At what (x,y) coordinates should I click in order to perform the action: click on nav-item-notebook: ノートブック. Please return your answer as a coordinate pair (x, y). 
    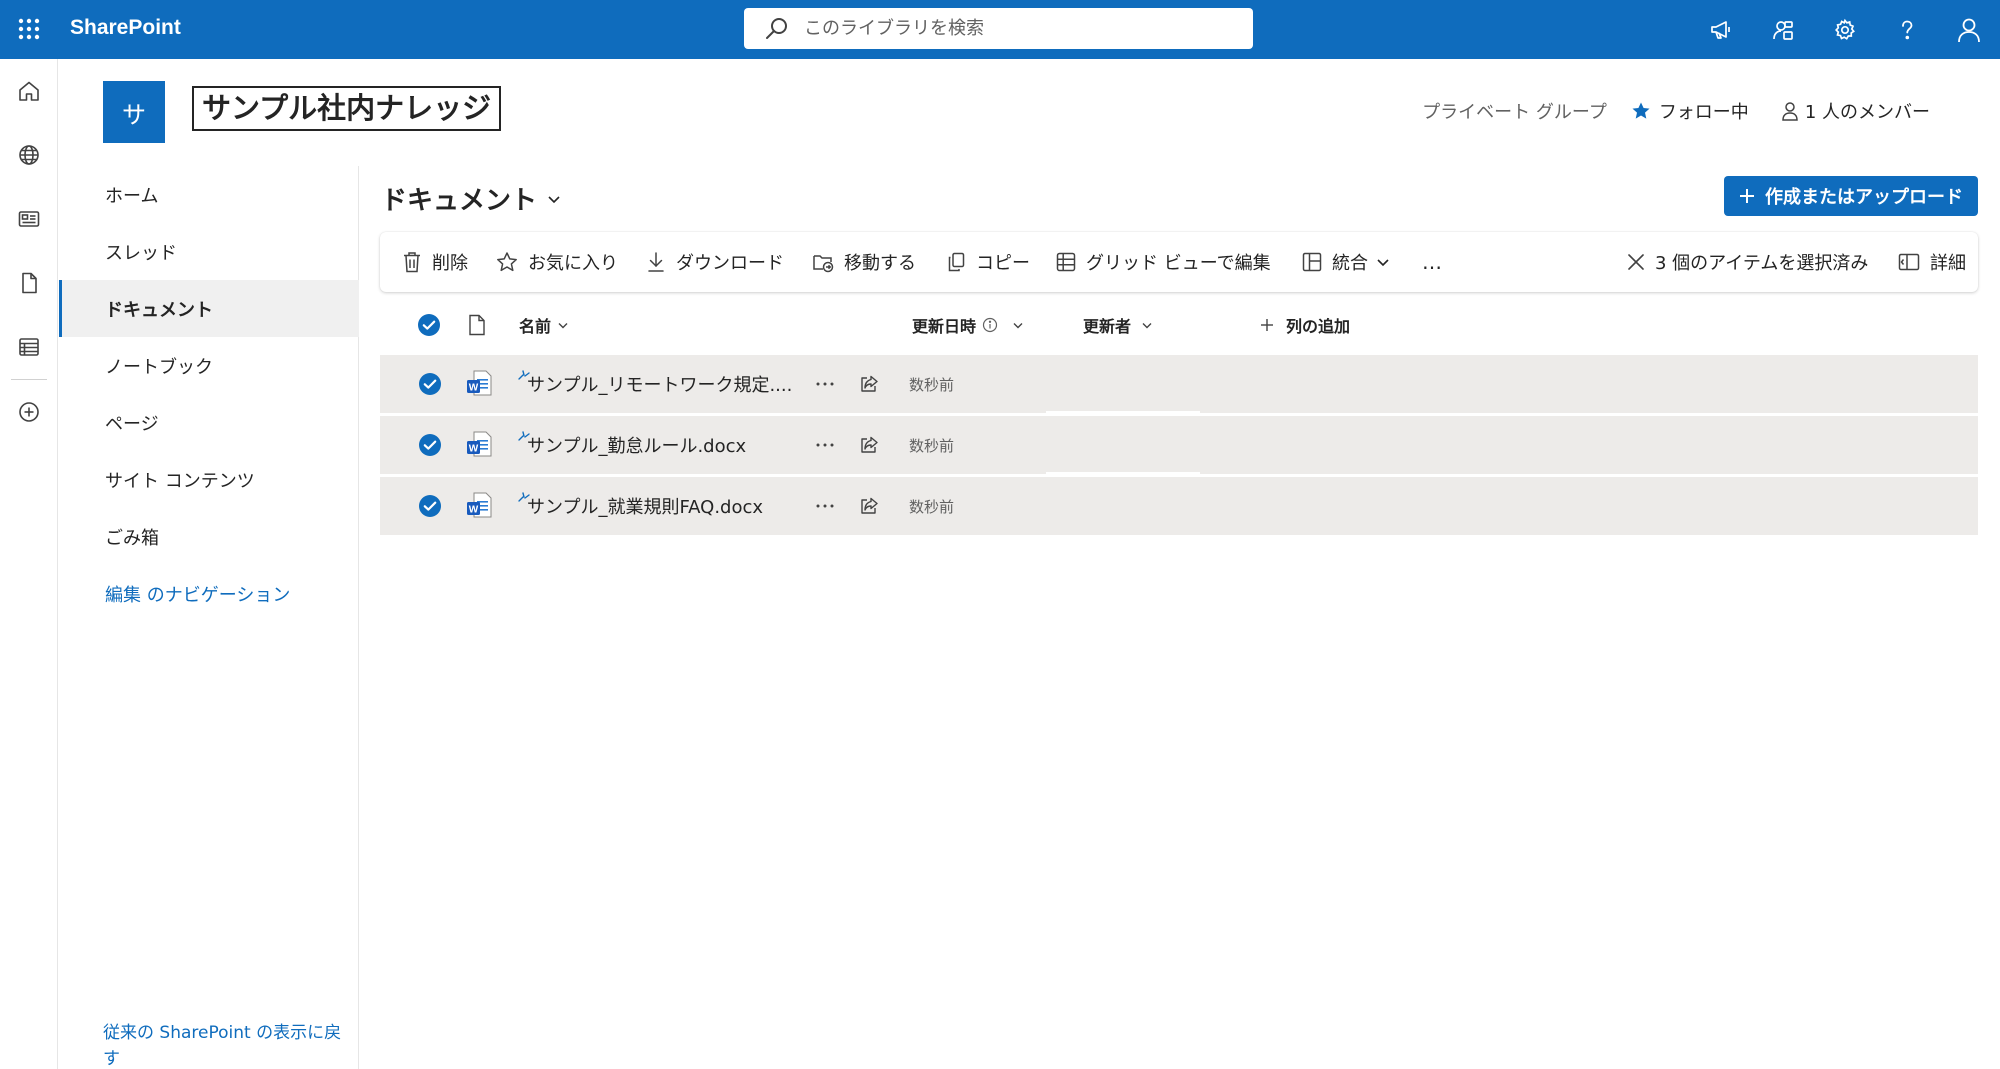
    Looking at the image, I should click on (209, 365).